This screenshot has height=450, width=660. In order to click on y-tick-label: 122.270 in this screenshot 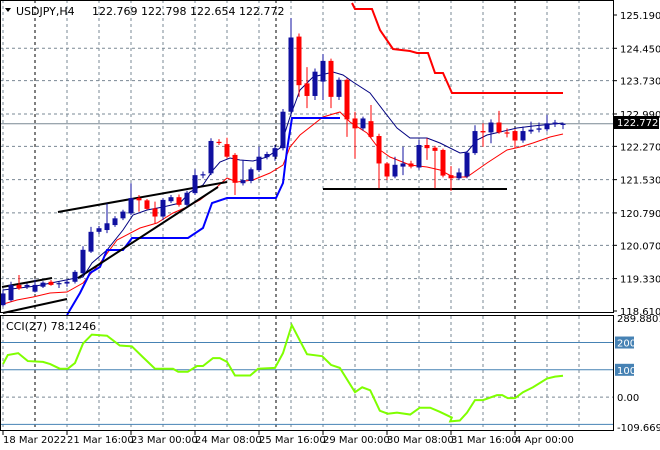, I will do `click(640, 147)`.